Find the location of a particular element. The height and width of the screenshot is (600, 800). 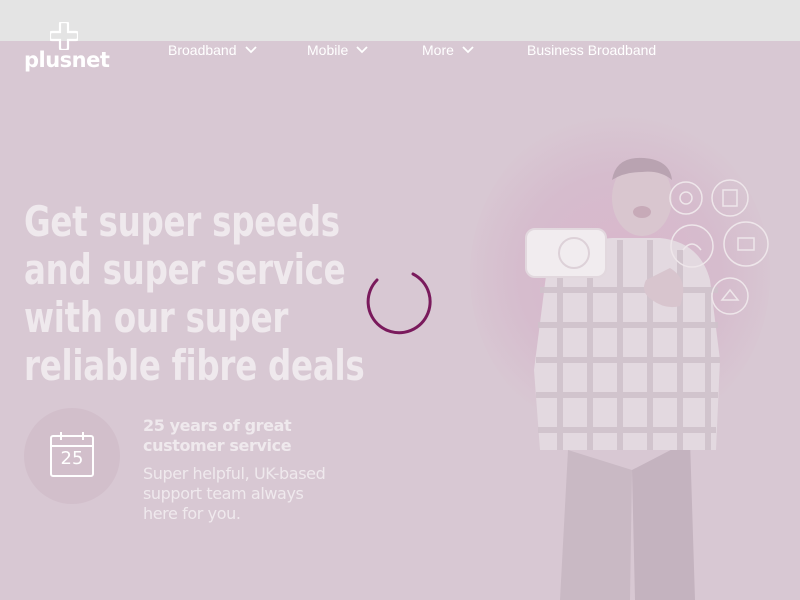

logo-wordmark: plusnet is located at coordinates (67, 60).